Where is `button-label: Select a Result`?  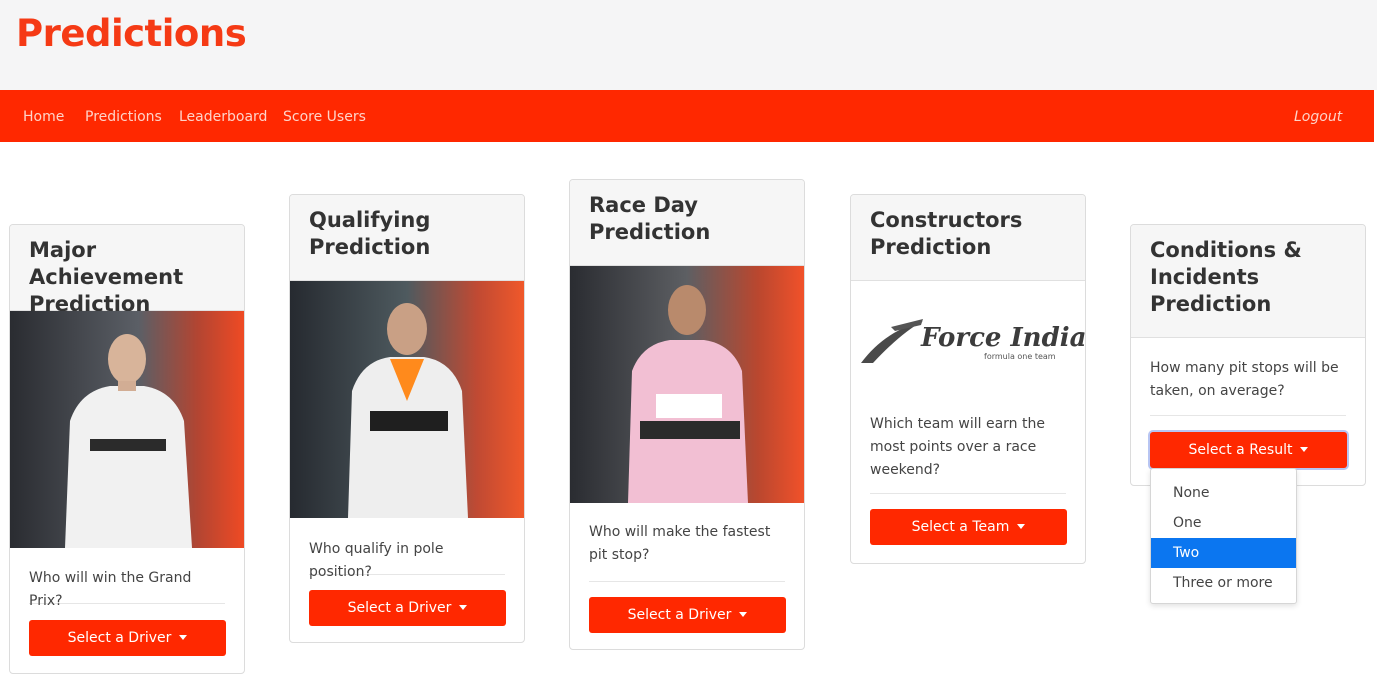
button-label: Select a Result is located at coordinates (1240, 450).